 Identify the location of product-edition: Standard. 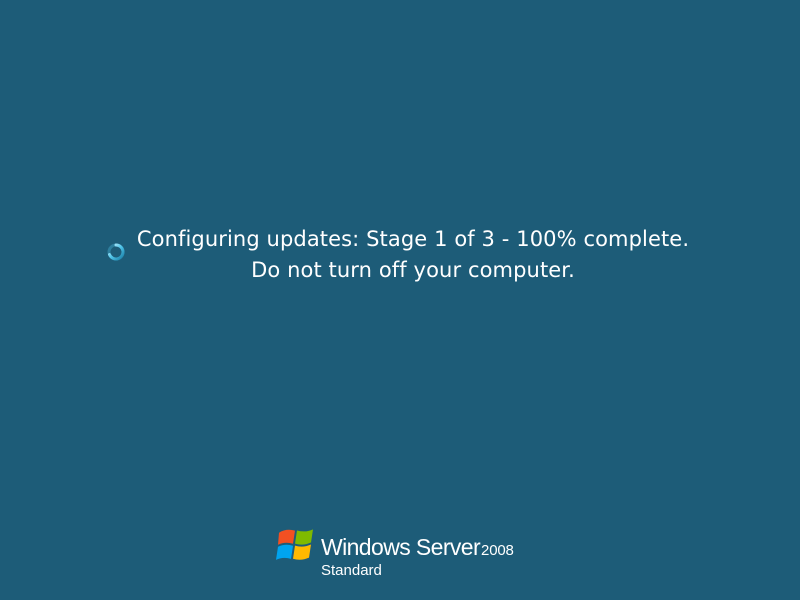
(351, 570).